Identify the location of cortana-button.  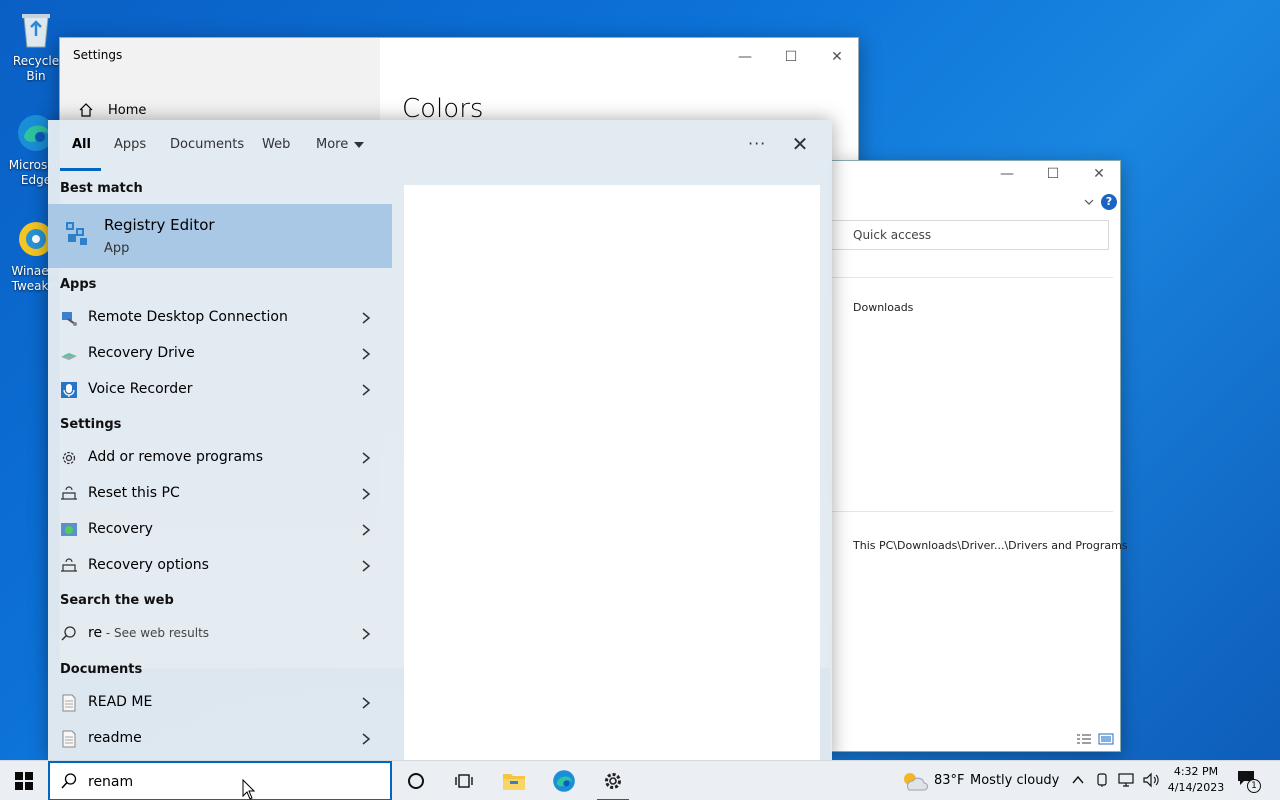
(416, 780).